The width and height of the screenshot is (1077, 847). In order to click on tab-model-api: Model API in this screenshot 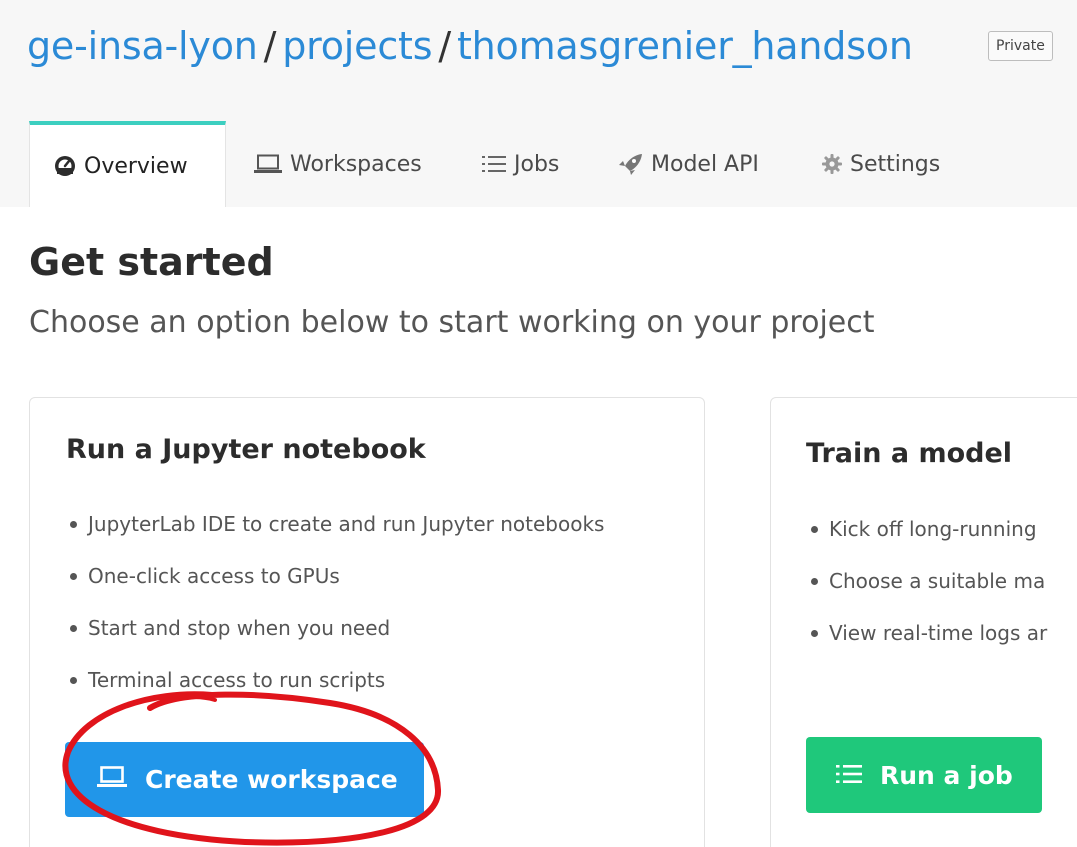, I will do `click(688, 164)`.